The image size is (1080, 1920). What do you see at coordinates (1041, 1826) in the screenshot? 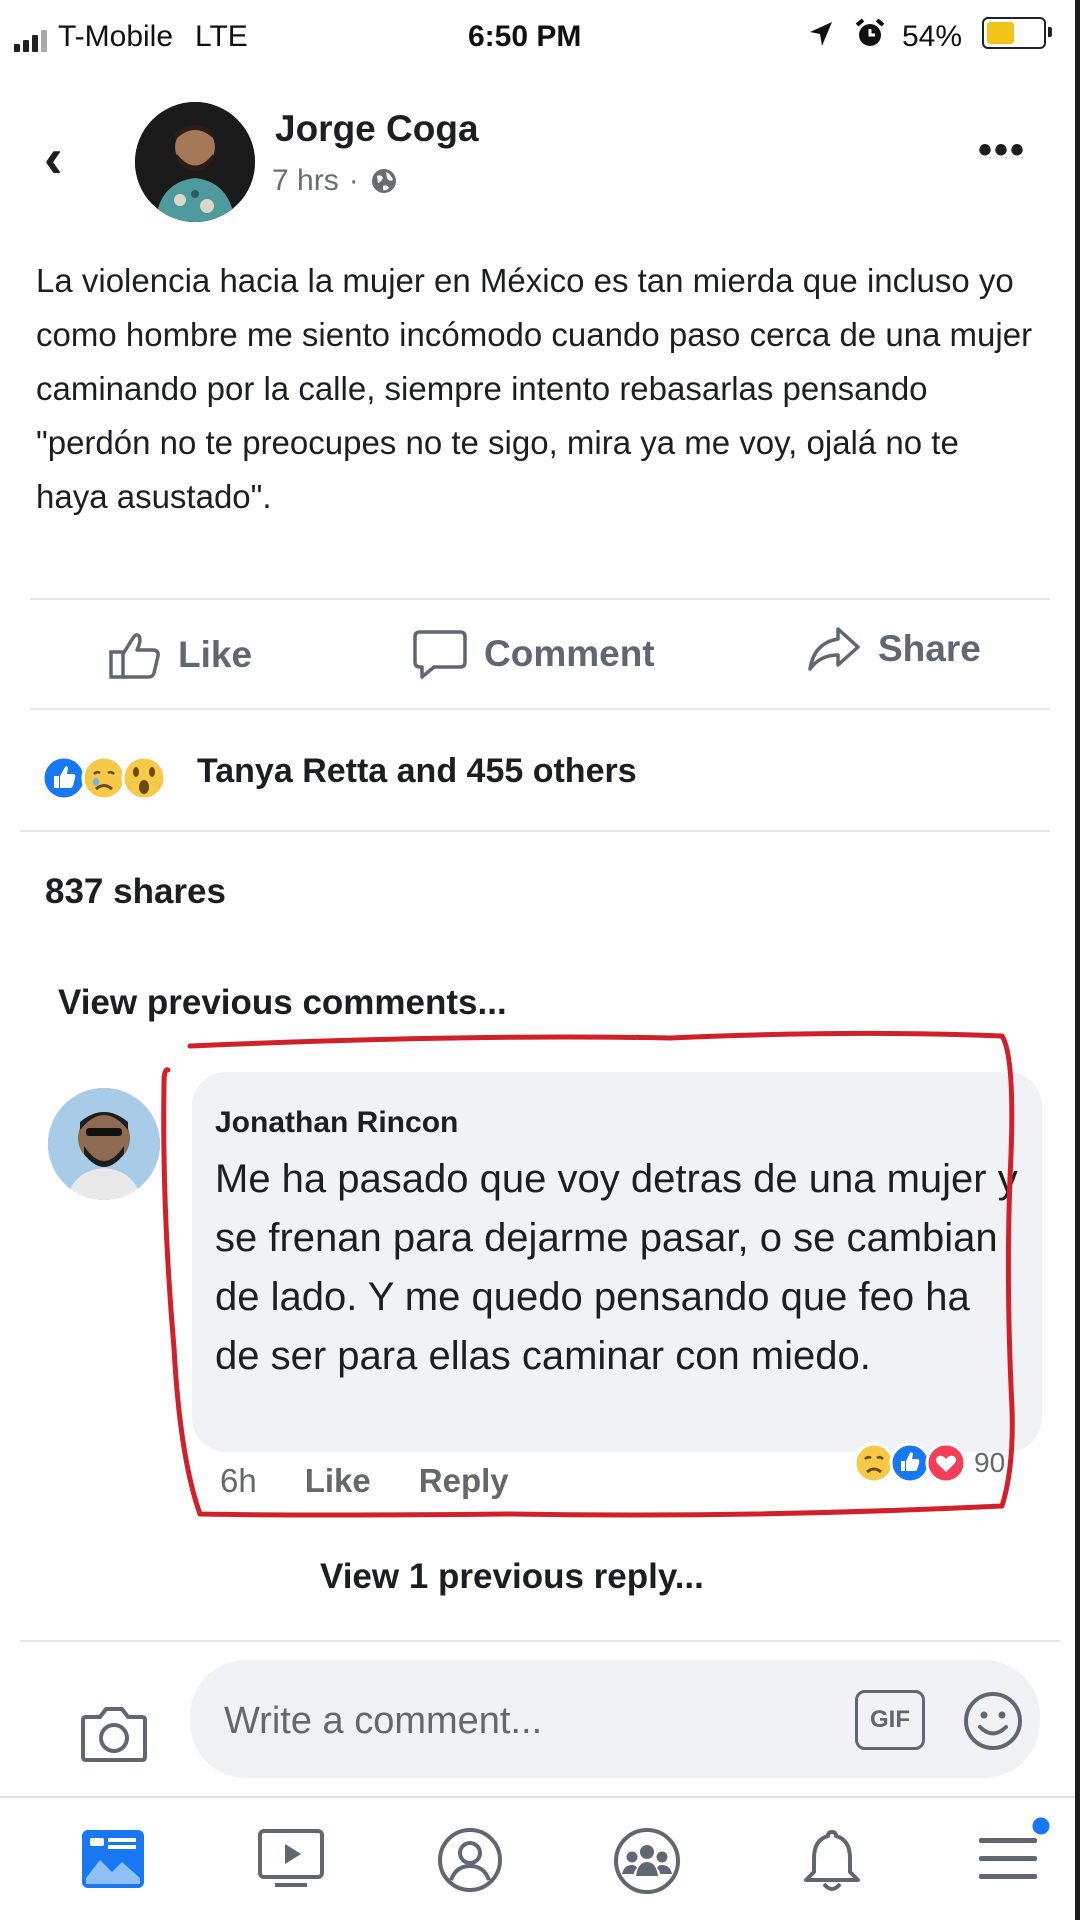
I see `notification-dot` at bounding box center [1041, 1826].